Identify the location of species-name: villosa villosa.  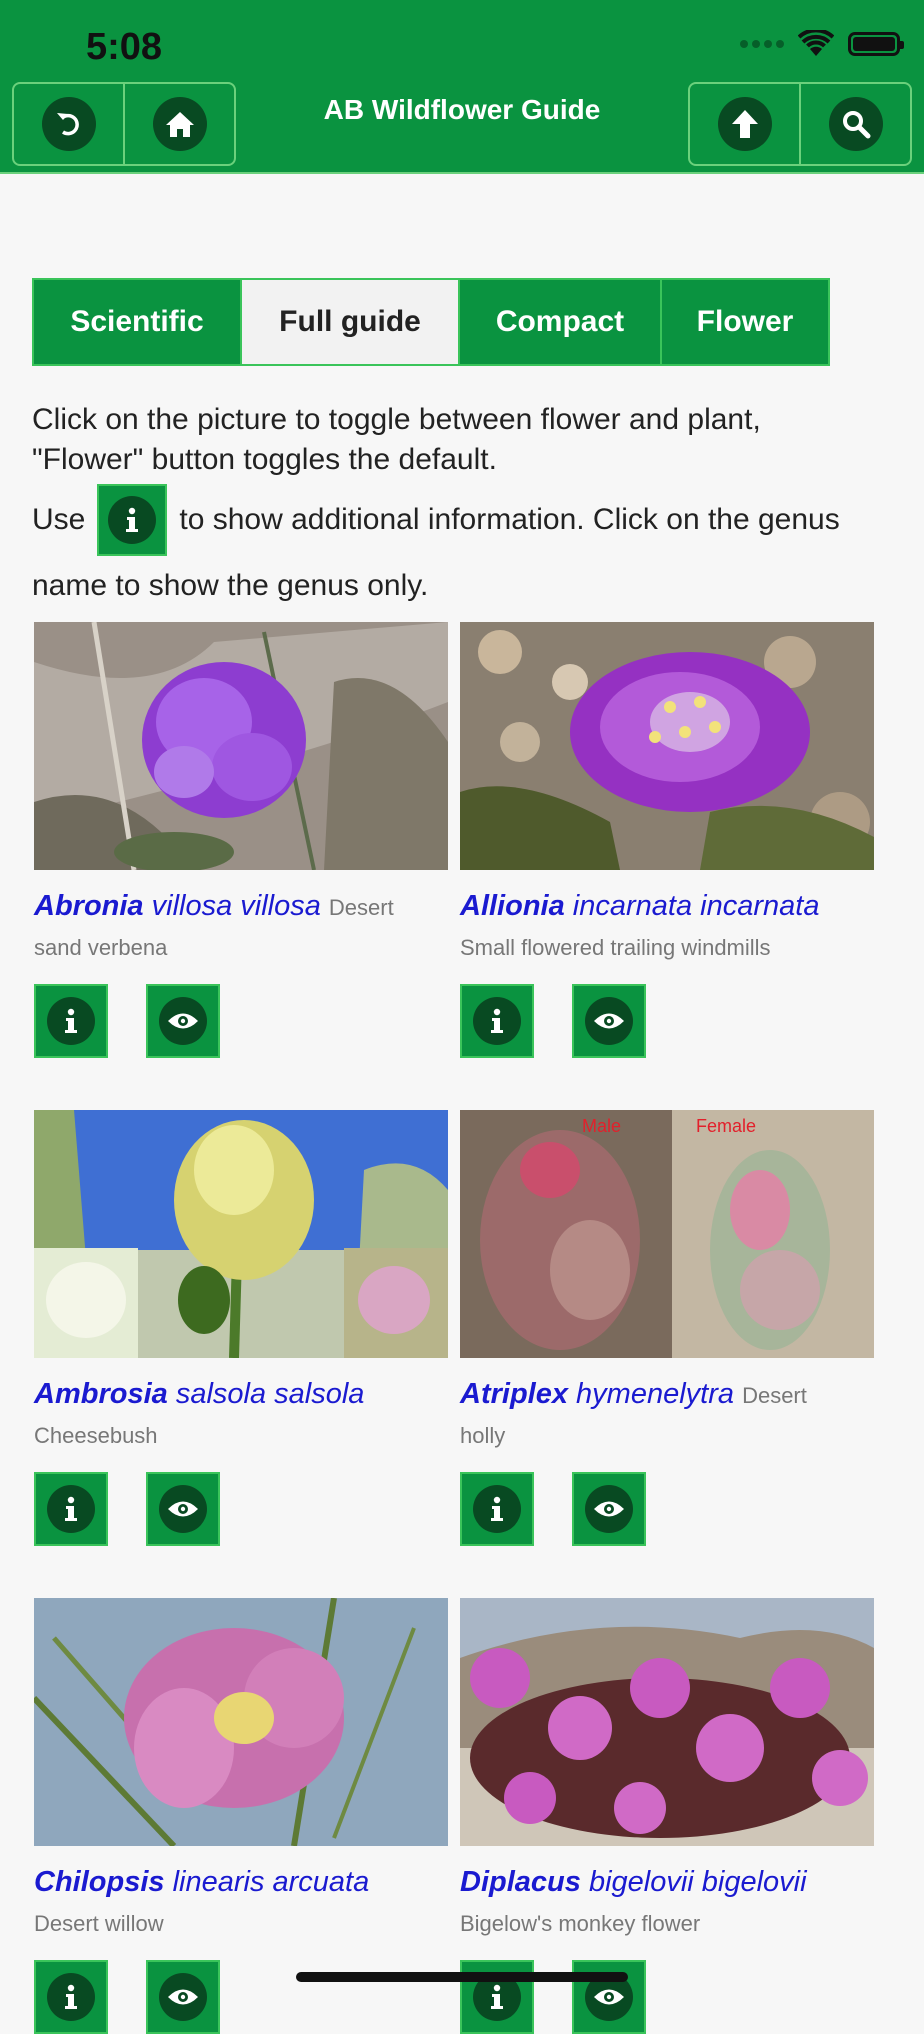
(236, 906).